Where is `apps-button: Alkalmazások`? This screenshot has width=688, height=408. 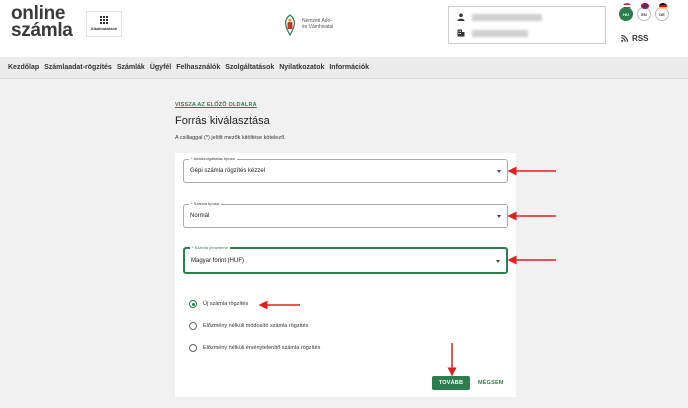
apps-button: Alkalmazások is located at coordinates (104, 24).